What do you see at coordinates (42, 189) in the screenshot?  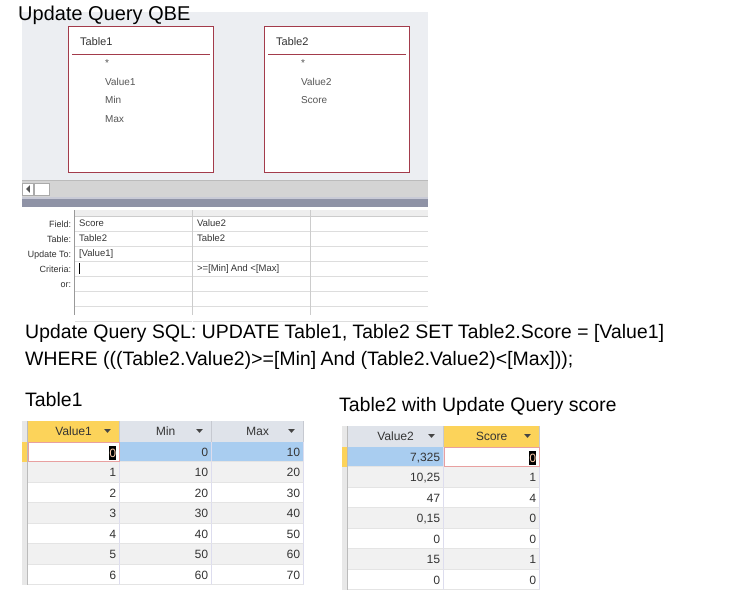 I see `scroll-thumb` at bounding box center [42, 189].